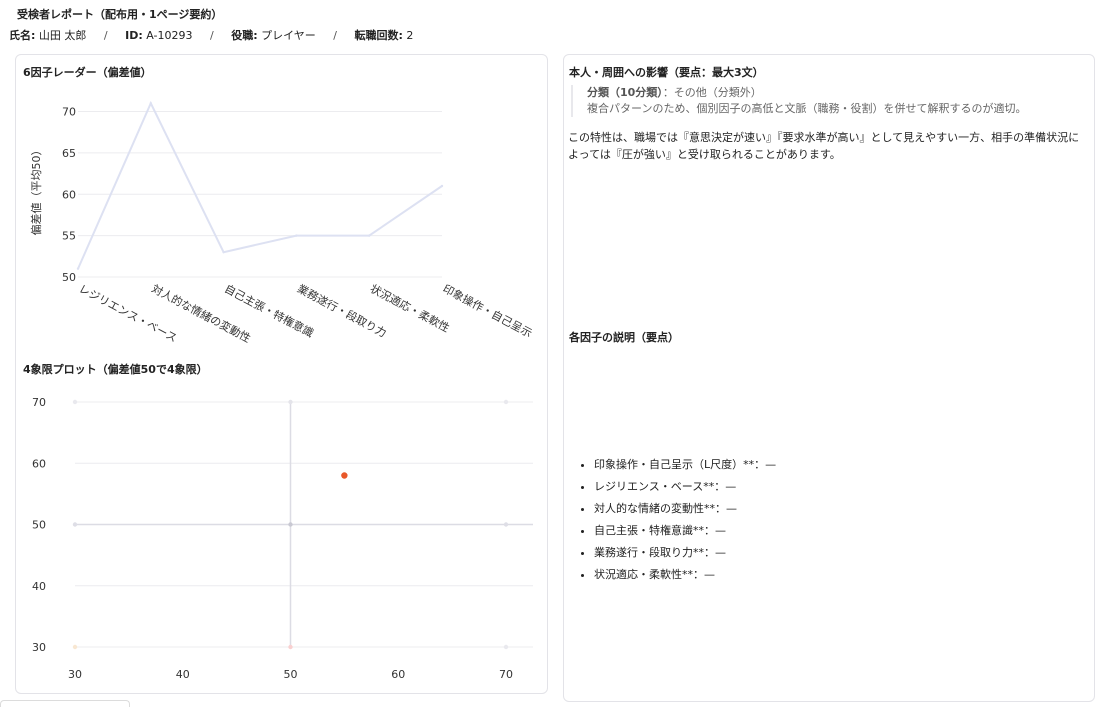 The width and height of the screenshot is (1108, 707). Describe the element at coordinates (685, 465) in the screenshot. I see `factor-item-impression: 印象操作・自己呈示（L尺度）**：—` at that location.